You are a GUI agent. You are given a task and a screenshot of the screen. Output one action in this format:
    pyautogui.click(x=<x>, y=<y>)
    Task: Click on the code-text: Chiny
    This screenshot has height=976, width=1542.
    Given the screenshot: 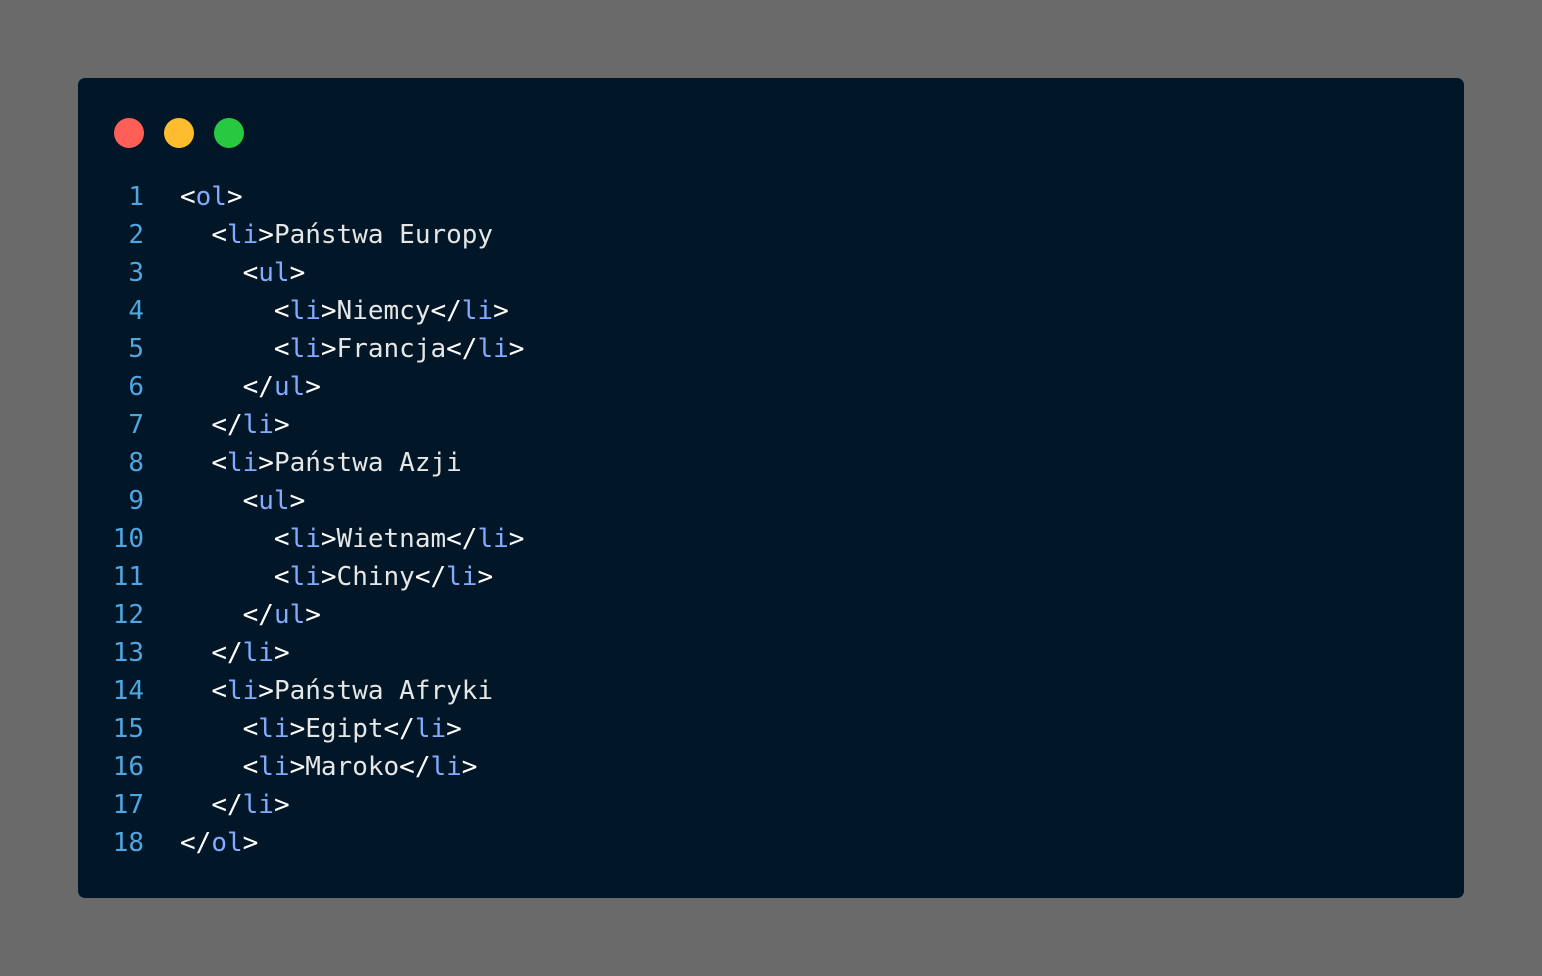 What is the action you would take?
    pyautogui.click(x=375, y=577)
    